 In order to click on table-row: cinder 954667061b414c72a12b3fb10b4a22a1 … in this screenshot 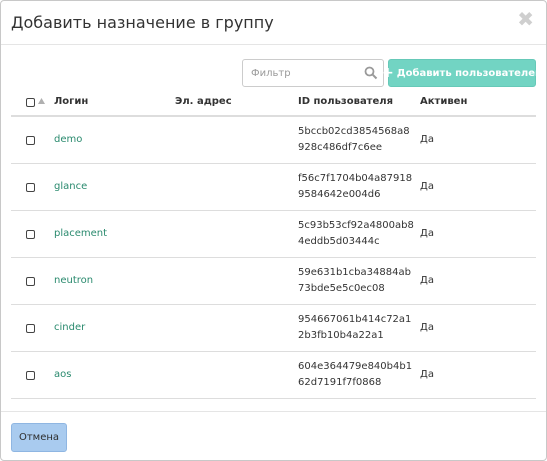, I will do `click(273, 328)`.